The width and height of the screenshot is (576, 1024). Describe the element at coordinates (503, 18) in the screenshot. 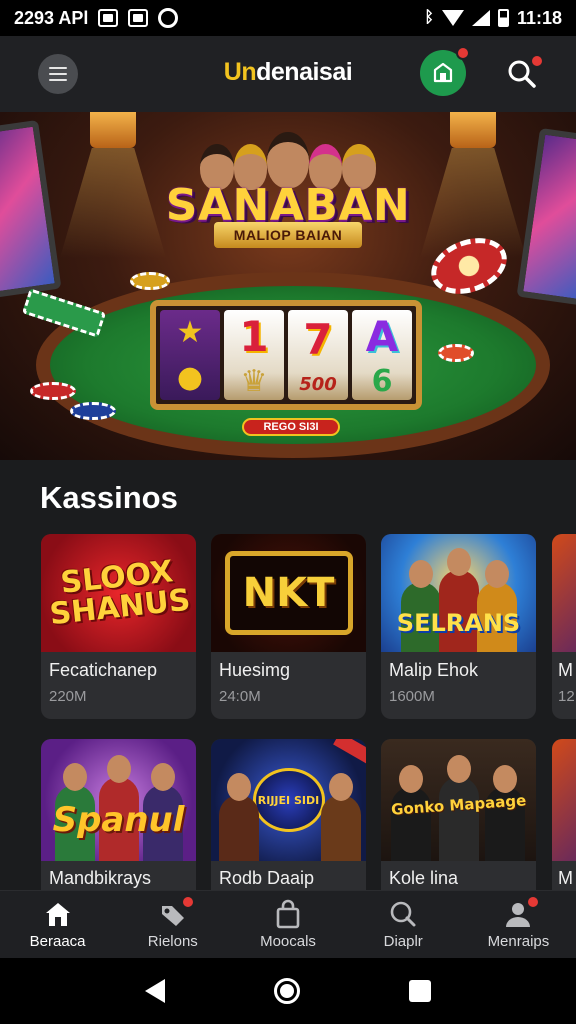

I see `battery-icon` at that location.